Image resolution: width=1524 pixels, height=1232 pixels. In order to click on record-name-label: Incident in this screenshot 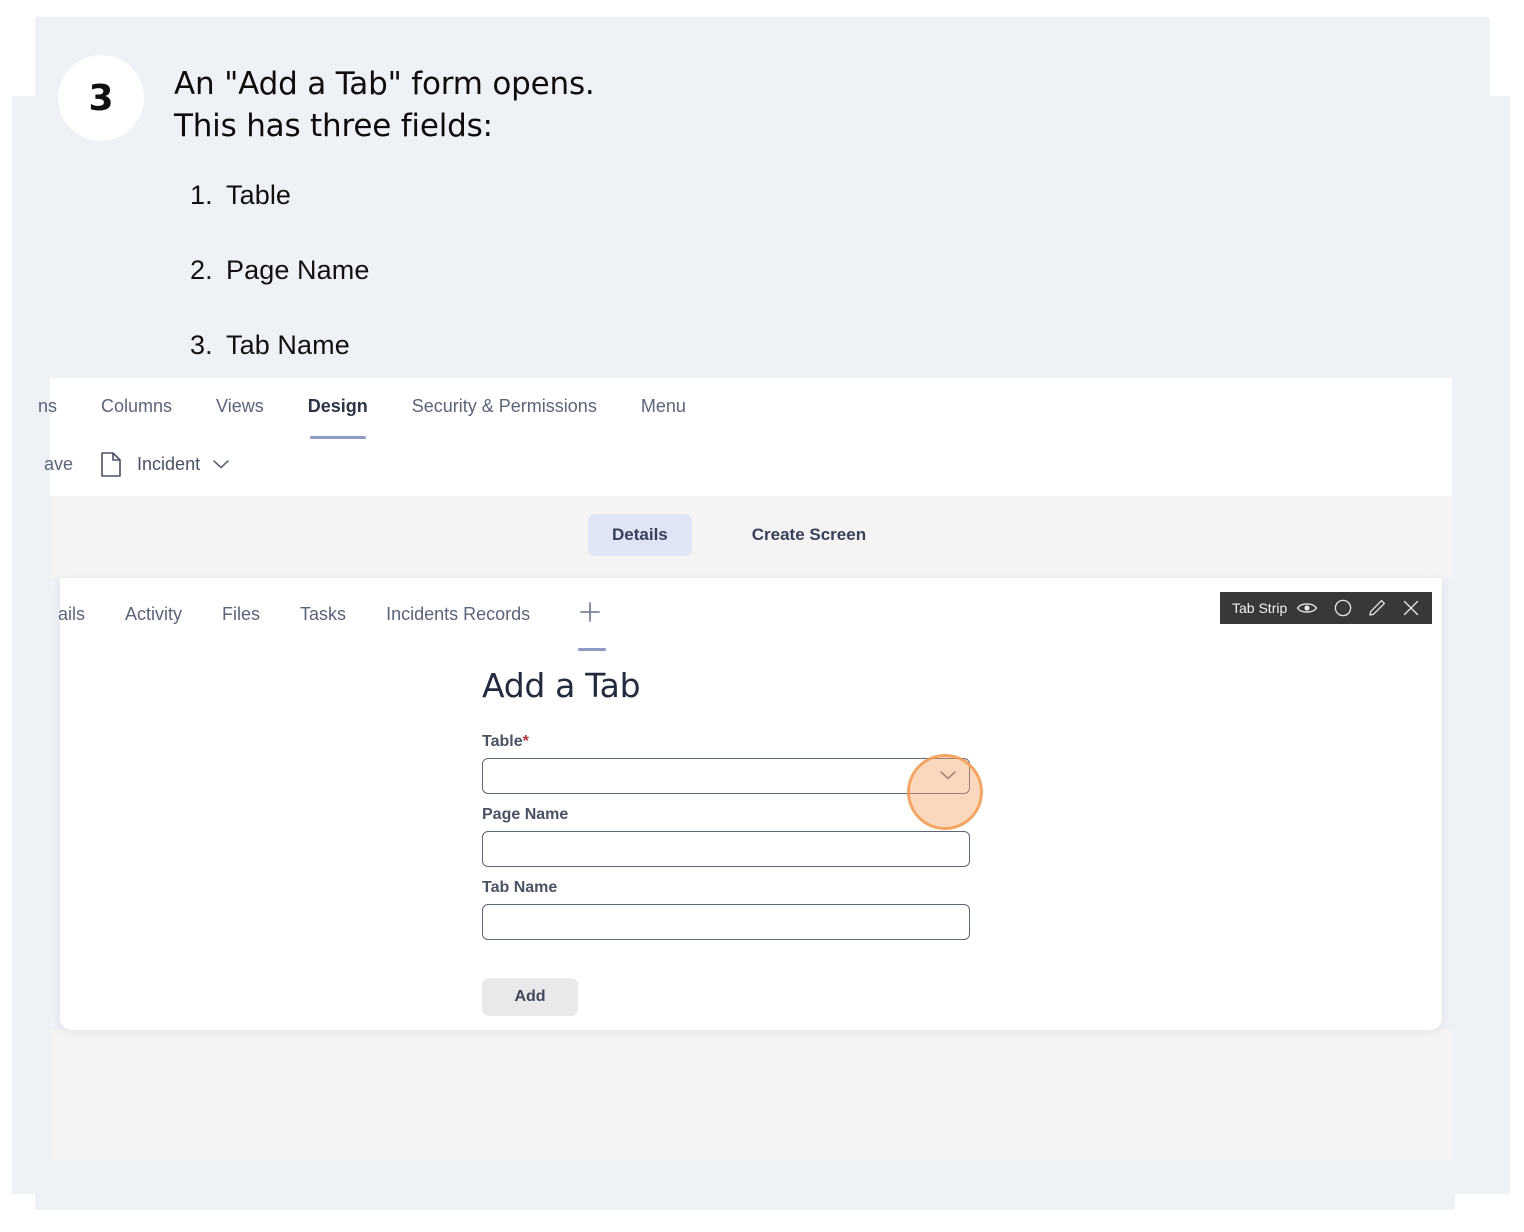, I will do `click(169, 463)`.